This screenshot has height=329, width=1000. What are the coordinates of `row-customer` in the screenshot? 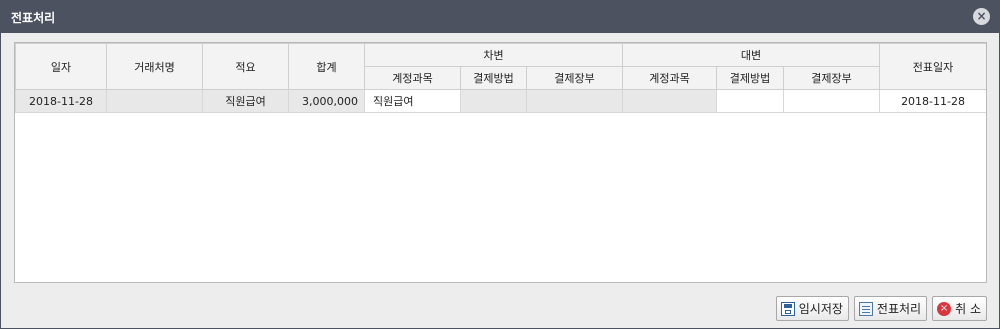 It's located at (154, 101).